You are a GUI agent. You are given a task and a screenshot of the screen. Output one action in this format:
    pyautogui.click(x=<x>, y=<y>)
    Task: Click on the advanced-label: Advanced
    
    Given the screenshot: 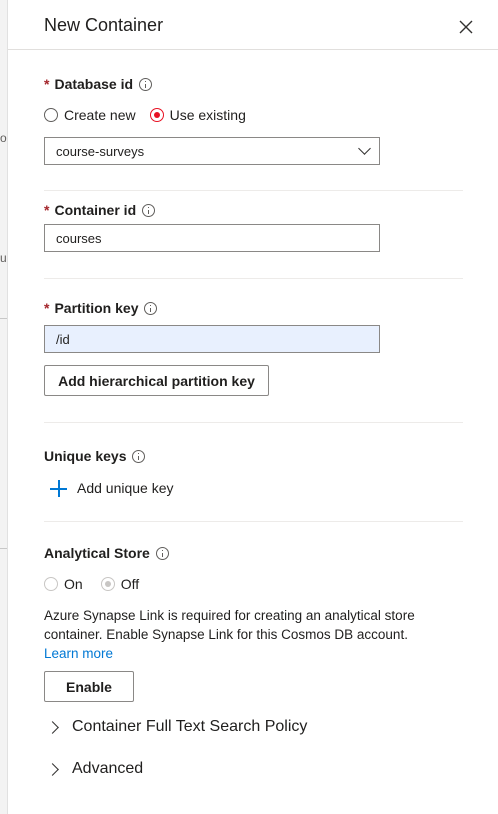 What is the action you would take?
    pyautogui.click(x=108, y=768)
    